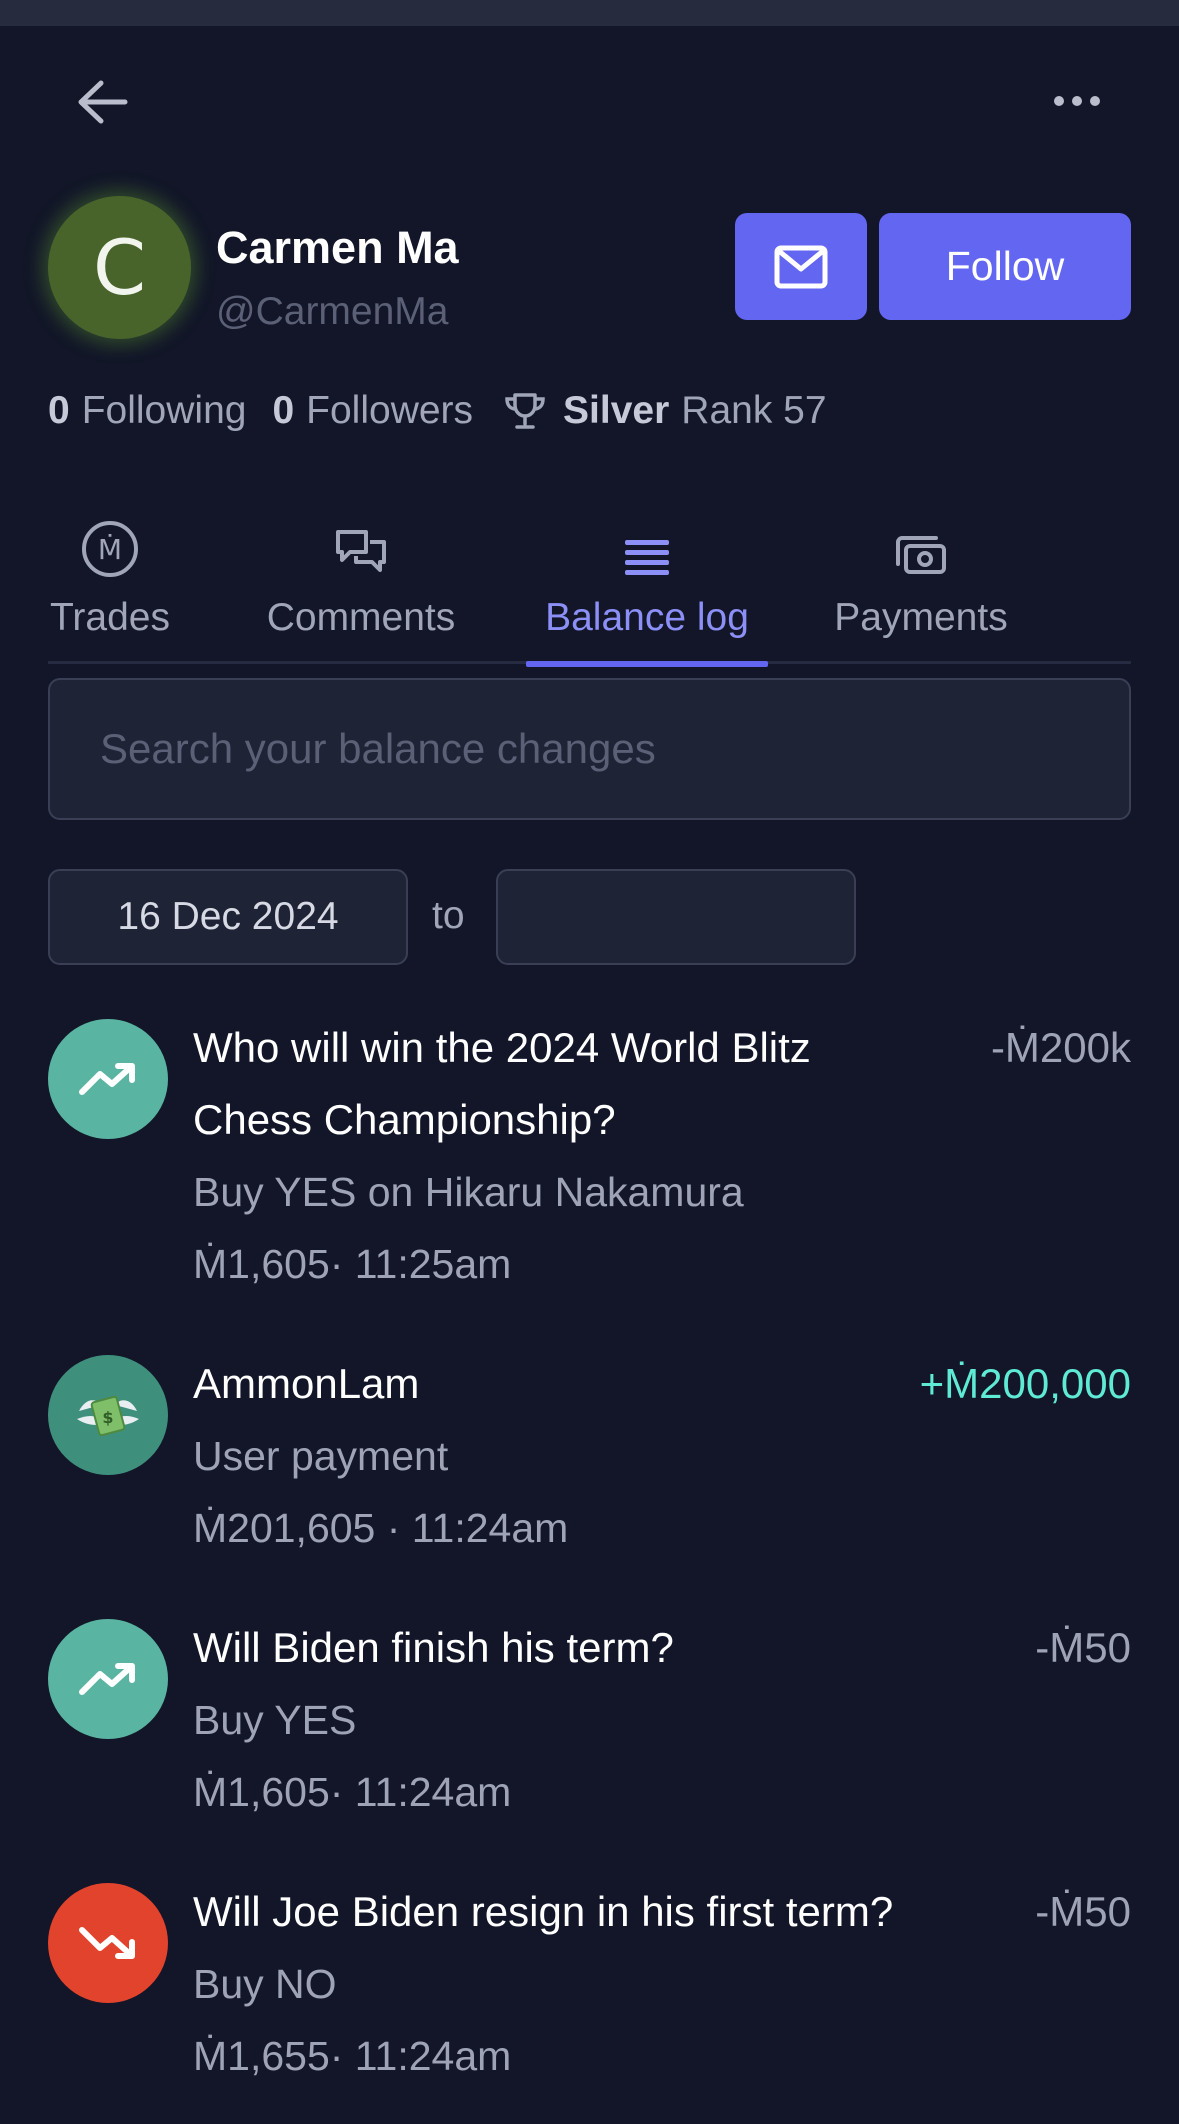  What do you see at coordinates (921, 582) in the screenshot?
I see `tab-payments: Payments` at bounding box center [921, 582].